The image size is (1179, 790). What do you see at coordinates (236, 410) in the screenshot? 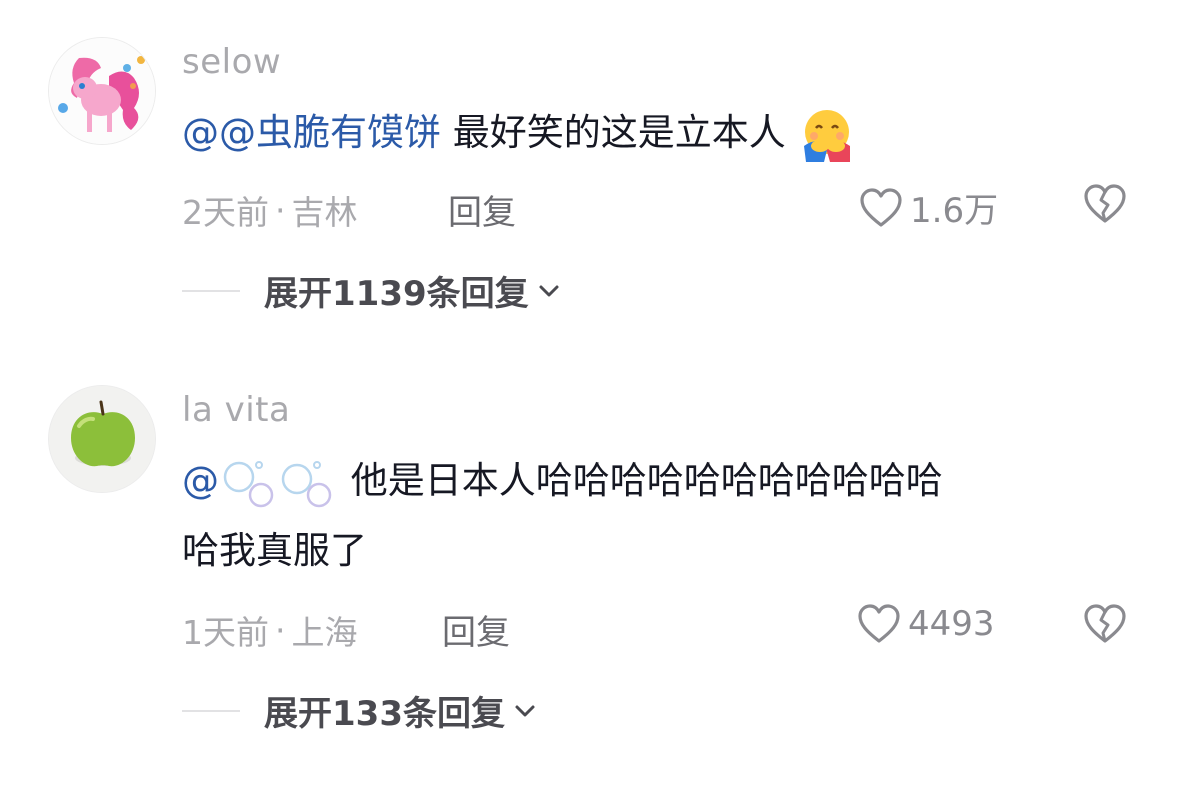
I see `username: la vita` at bounding box center [236, 410].